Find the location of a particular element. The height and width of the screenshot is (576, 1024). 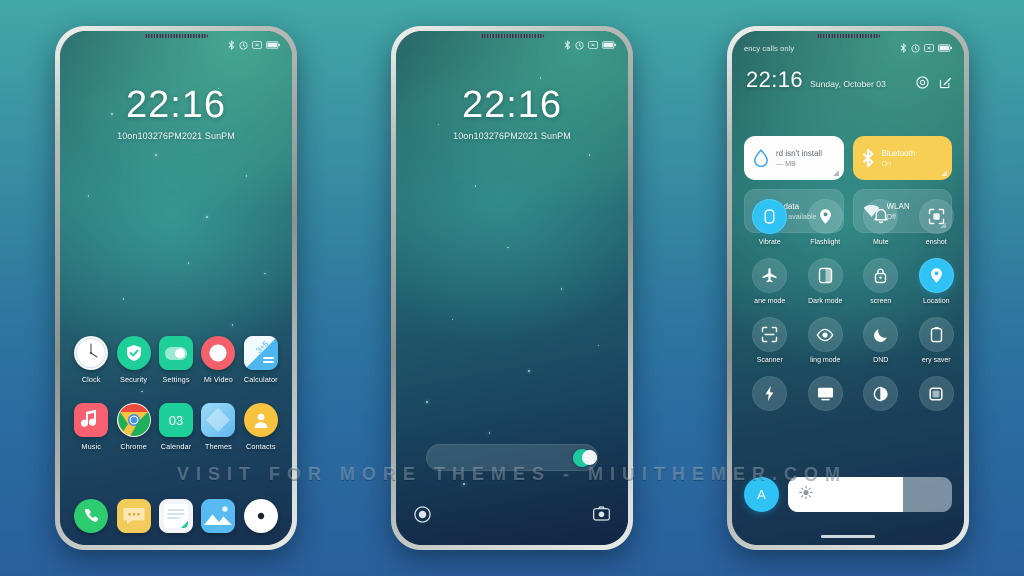

home-indicator is located at coordinates (848, 536).